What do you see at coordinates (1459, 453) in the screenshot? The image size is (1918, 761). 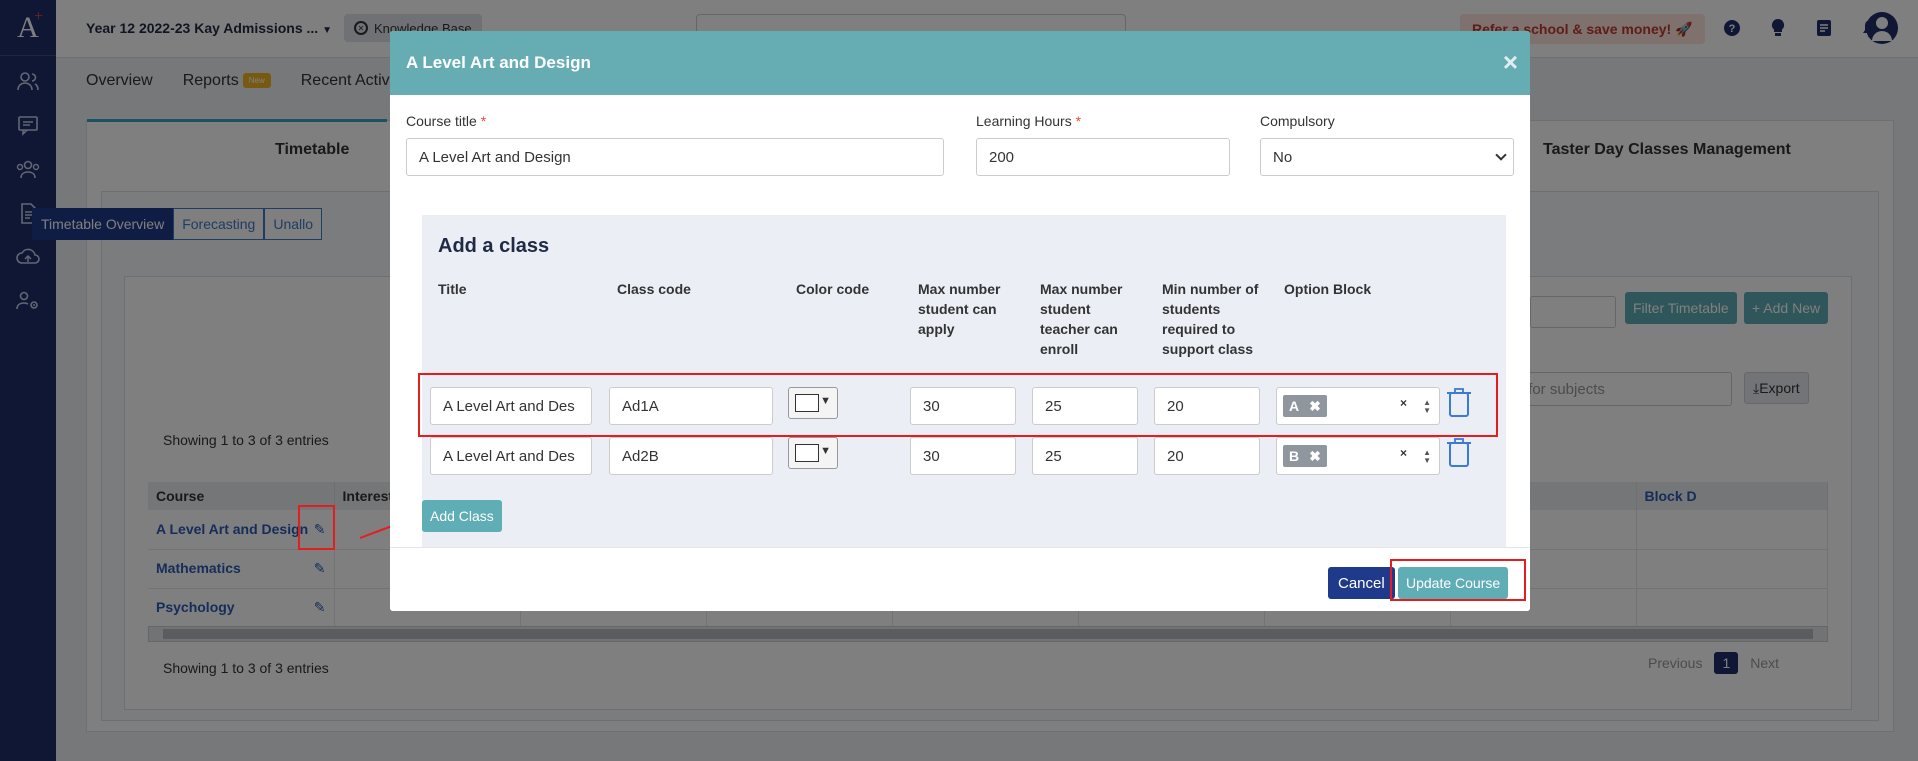 I see `trash-icon` at bounding box center [1459, 453].